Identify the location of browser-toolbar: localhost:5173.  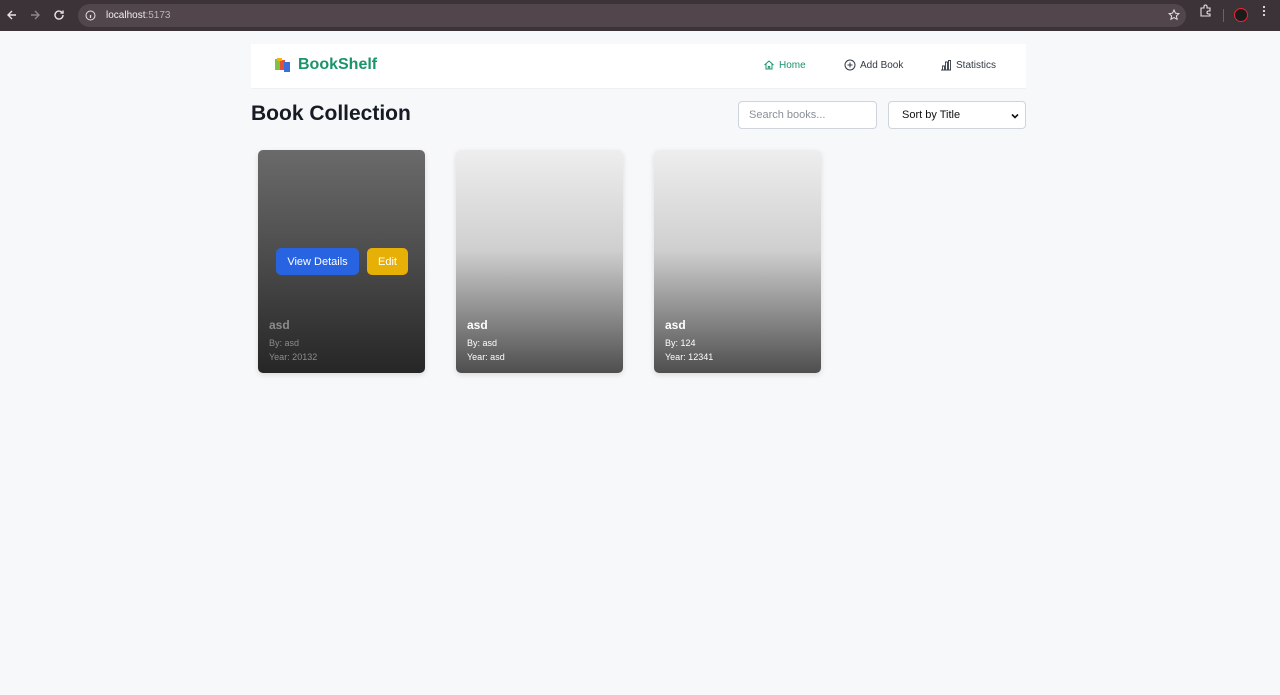
(640, 15).